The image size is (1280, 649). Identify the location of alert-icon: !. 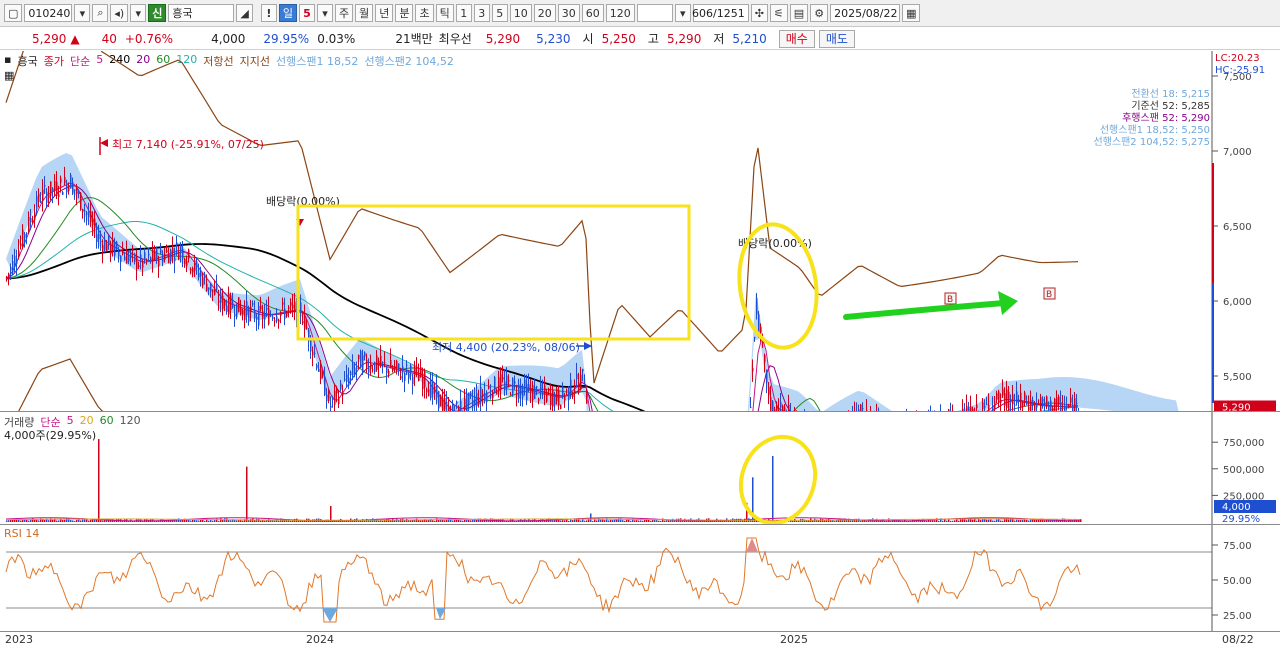
(268, 13).